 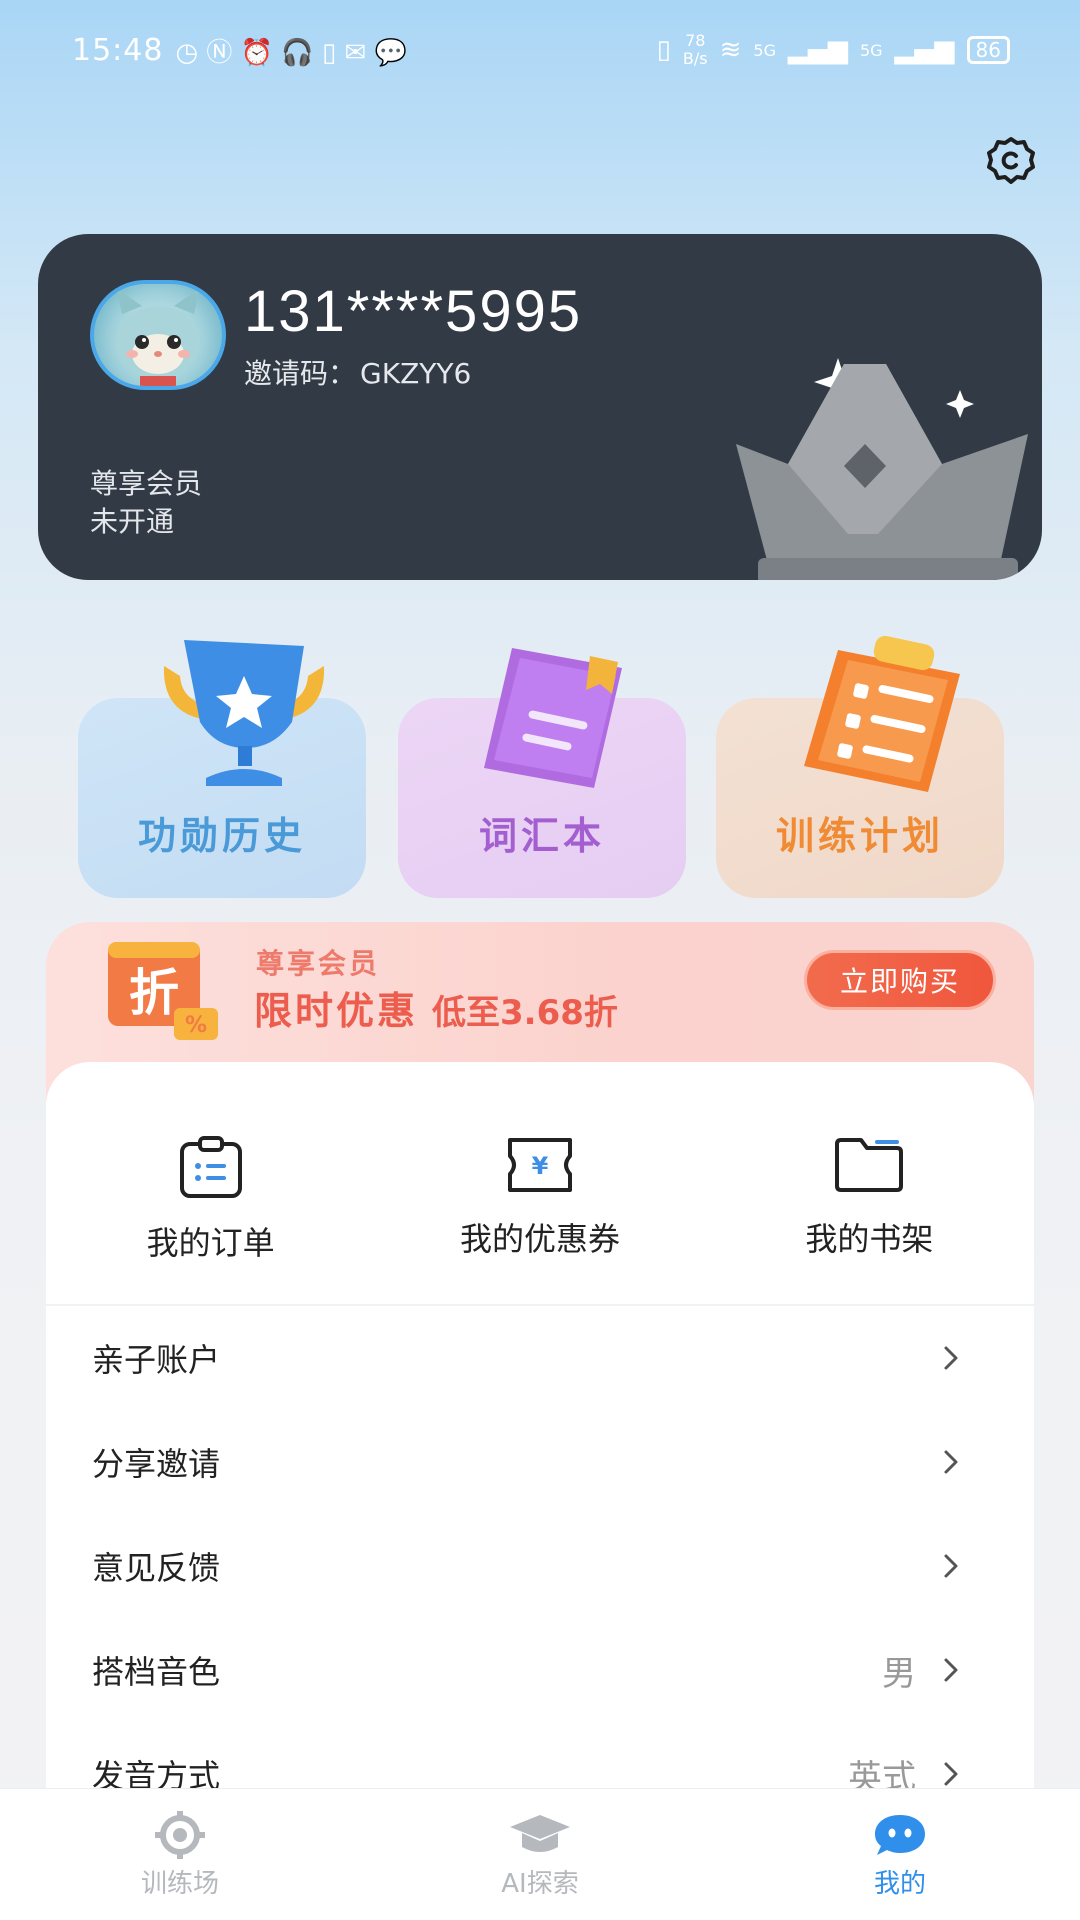 I want to click on service-my-orders: 我的订单, so click(x=210, y=1183).